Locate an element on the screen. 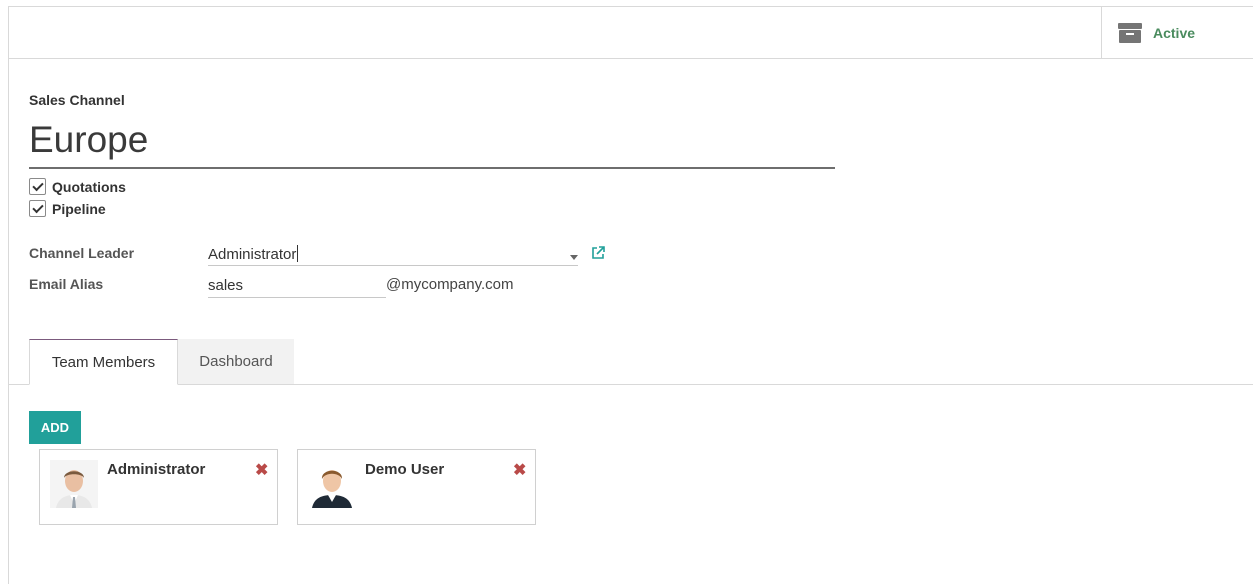  member-name: Demo User is located at coordinates (405, 469).